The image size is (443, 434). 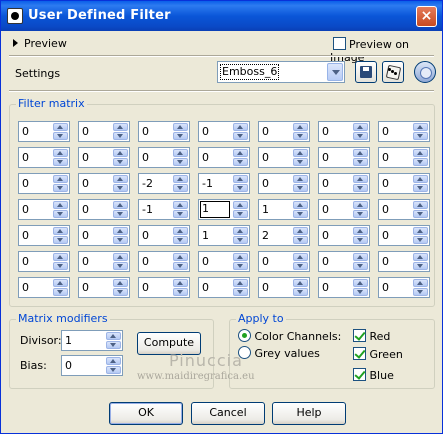 I want to click on red-checkbox: Red, so click(x=371, y=336).